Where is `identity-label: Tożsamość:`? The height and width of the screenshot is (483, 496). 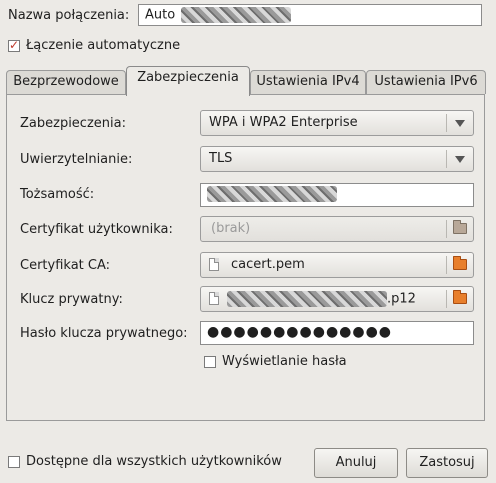
identity-label: Tożsamość: is located at coordinates (57, 194).